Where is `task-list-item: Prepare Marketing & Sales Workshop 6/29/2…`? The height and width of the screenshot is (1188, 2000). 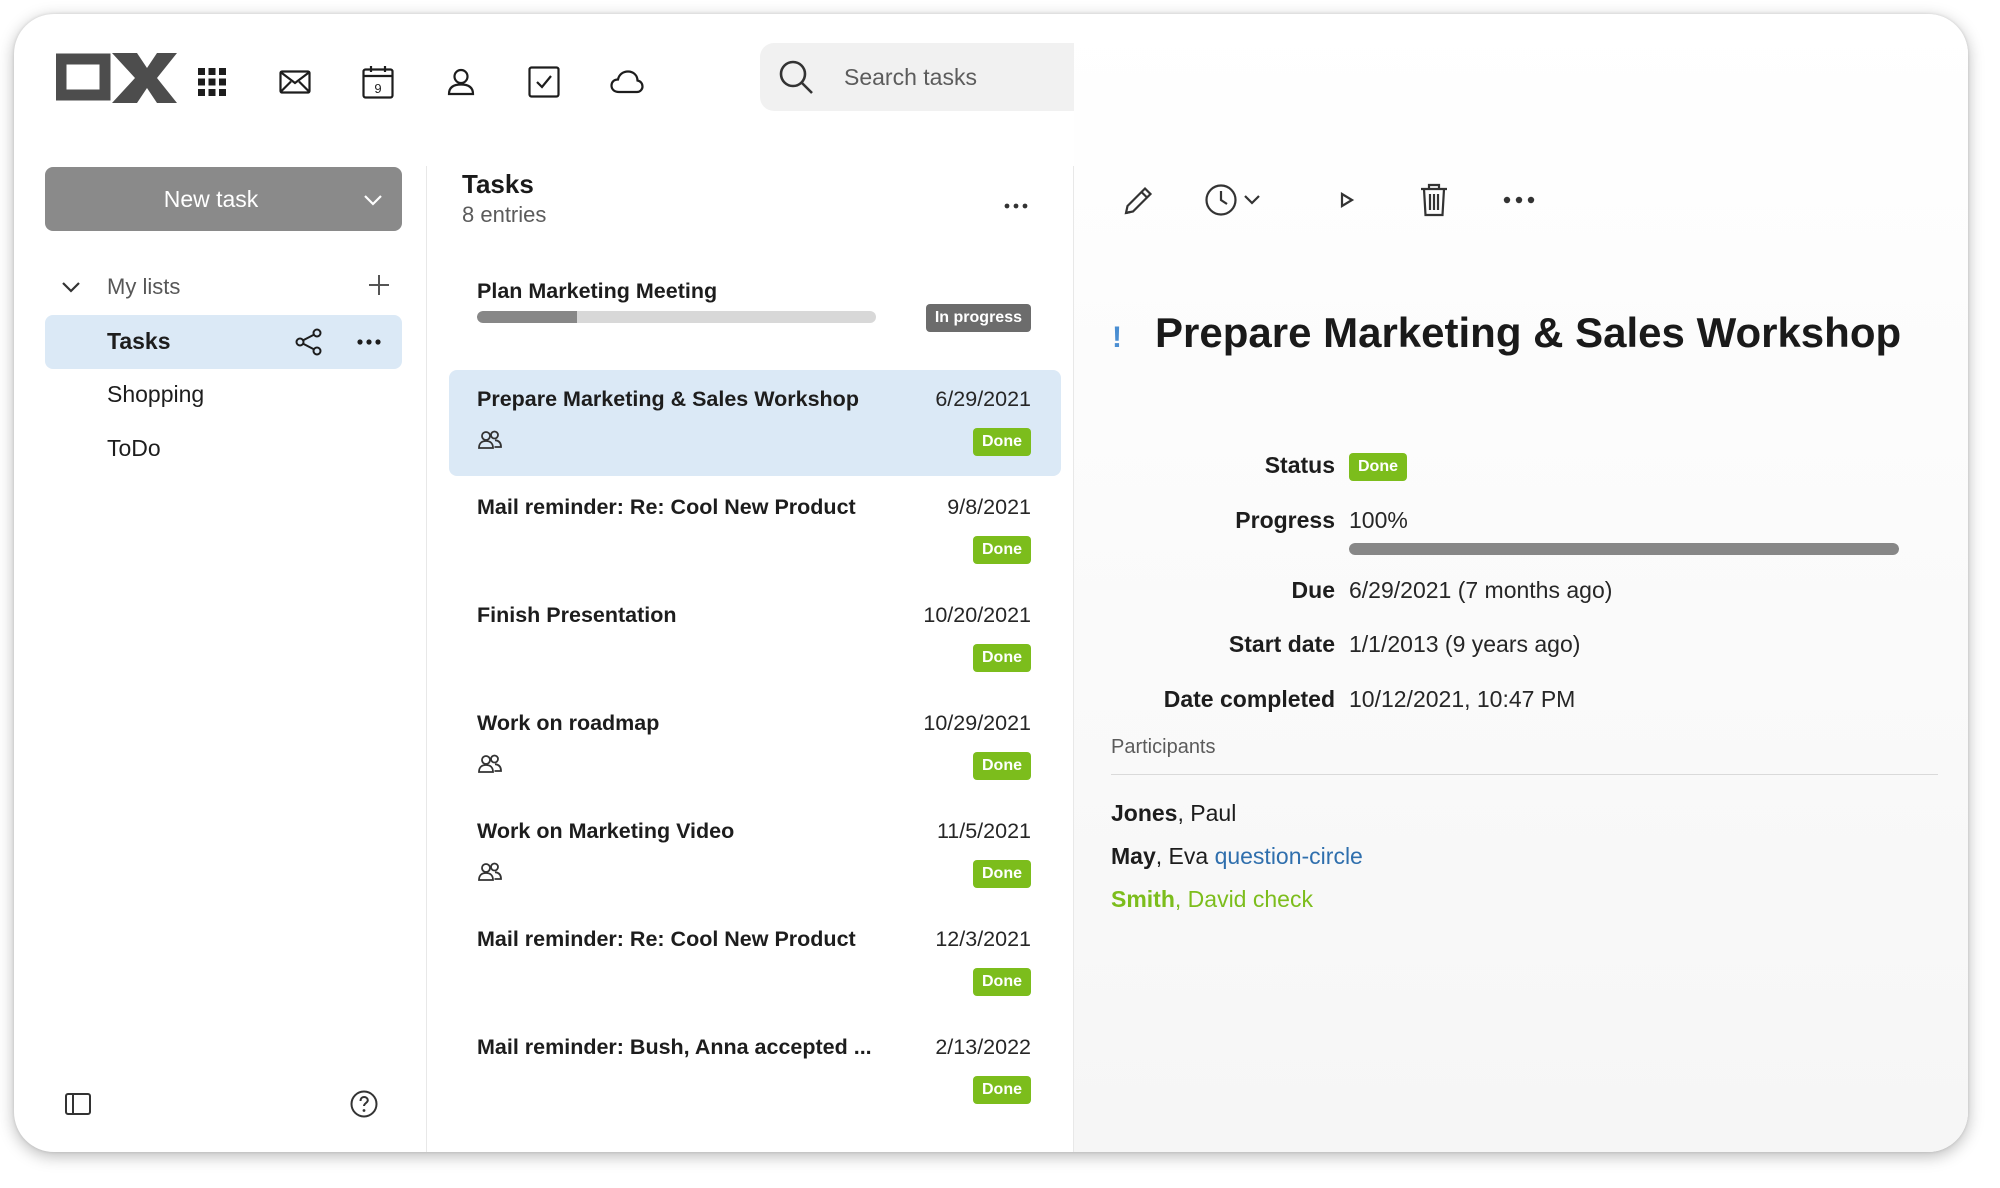 task-list-item: Prepare Marketing & Sales Workshop 6/29/2… is located at coordinates (755, 423).